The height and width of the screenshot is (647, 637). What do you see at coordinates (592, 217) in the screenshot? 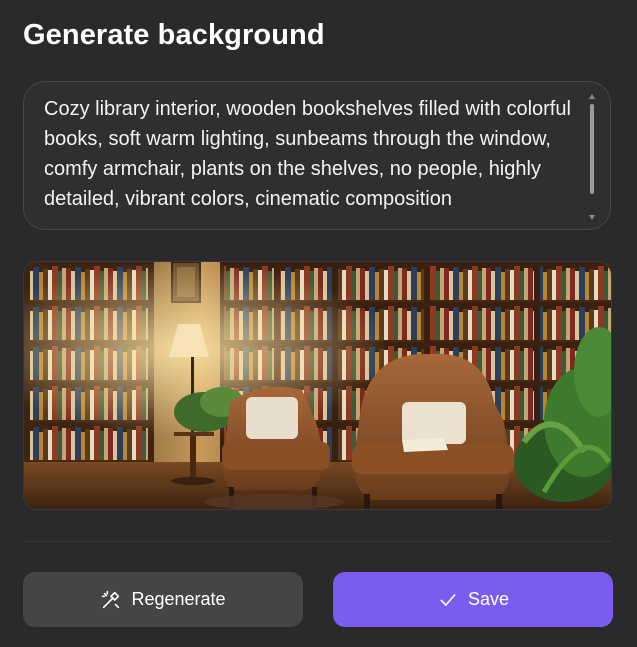
I see `scroll-down-icon` at bounding box center [592, 217].